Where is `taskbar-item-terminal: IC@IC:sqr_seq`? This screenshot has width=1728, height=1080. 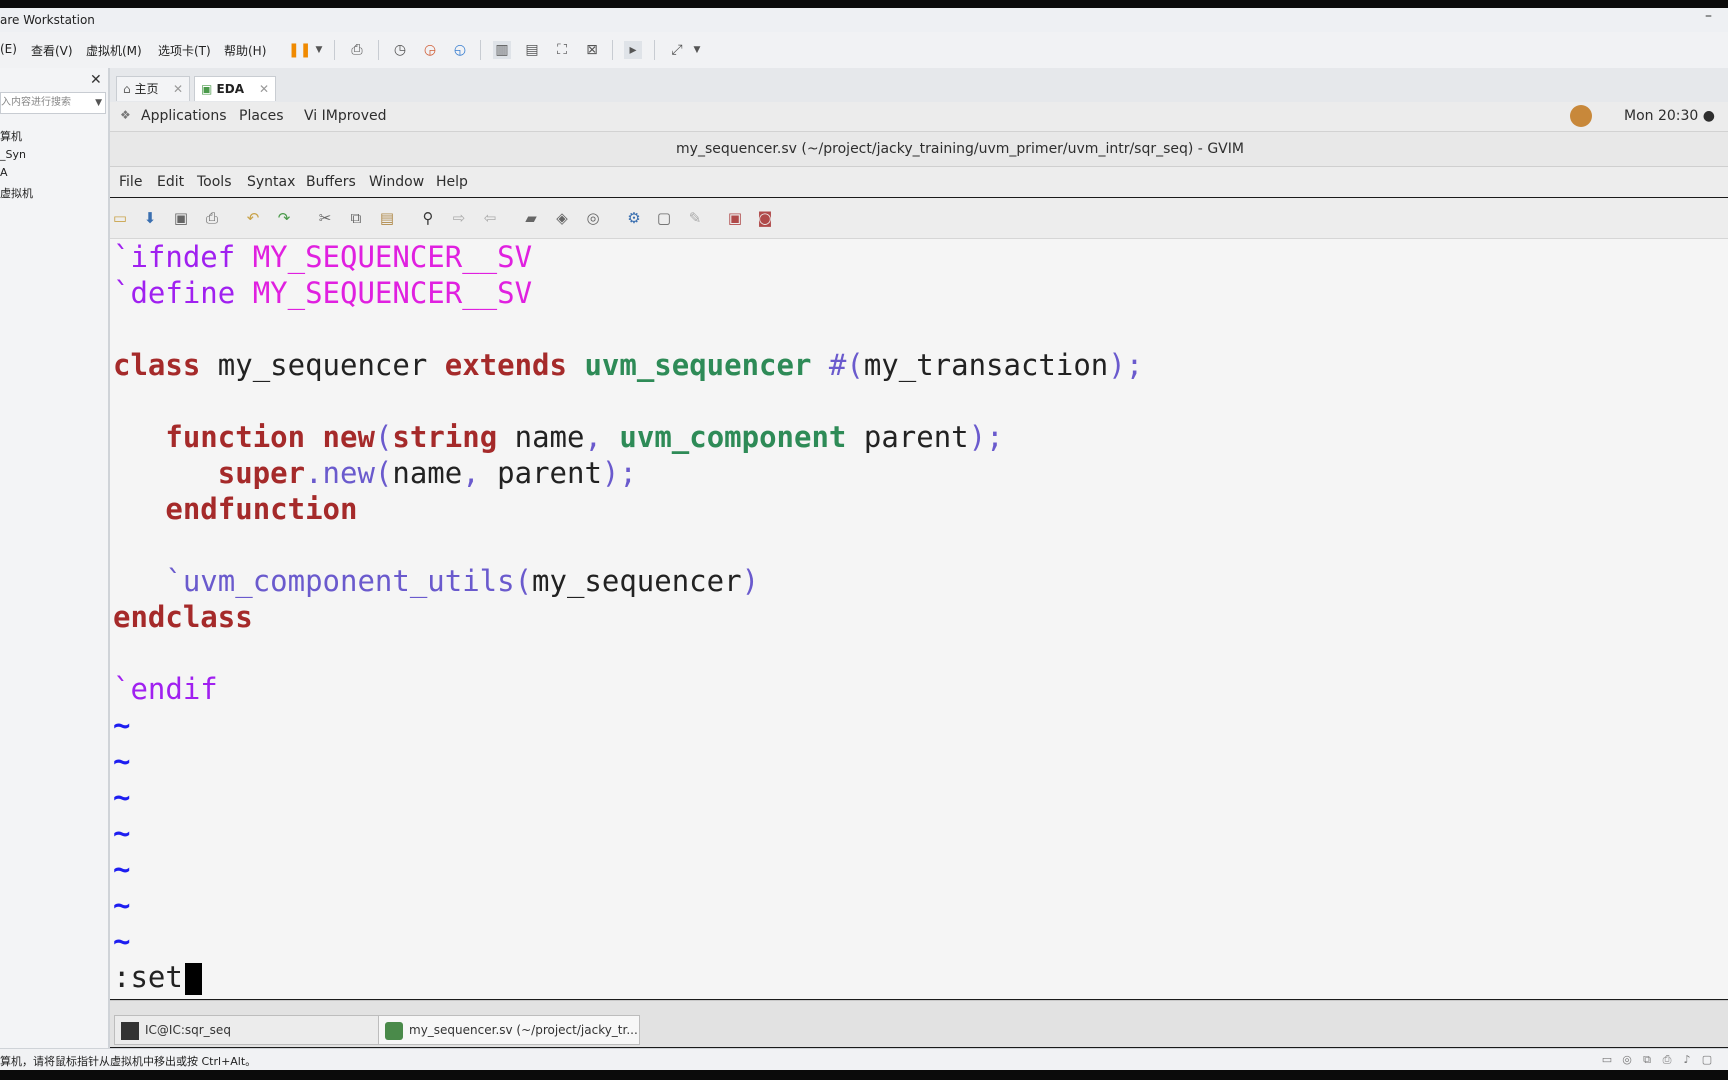
taskbar-item-terminal: IC@IC:sqr_seq is located at coordinates (248, 1030).